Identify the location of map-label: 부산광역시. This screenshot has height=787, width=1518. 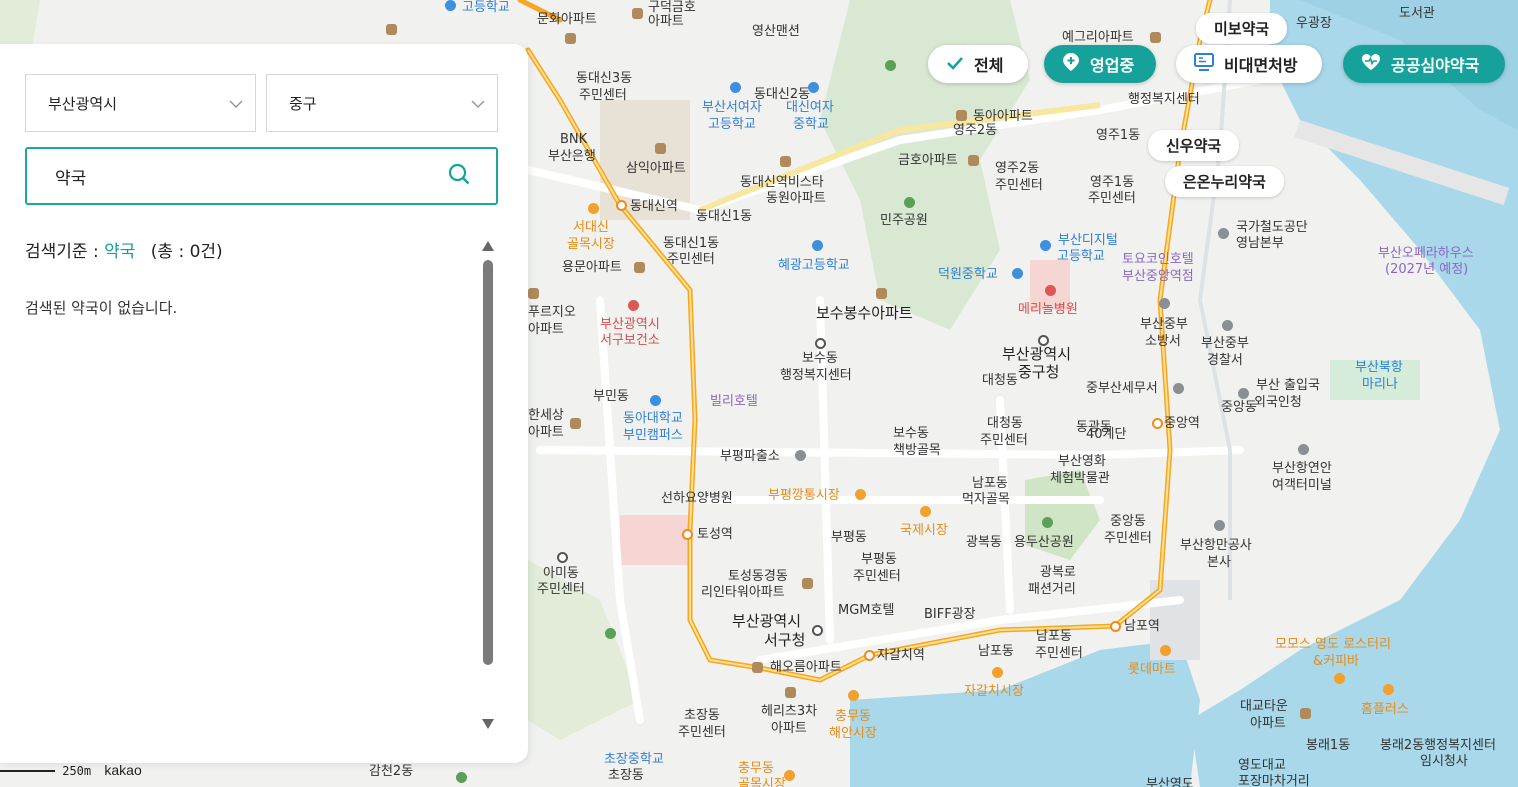
(767, 621).